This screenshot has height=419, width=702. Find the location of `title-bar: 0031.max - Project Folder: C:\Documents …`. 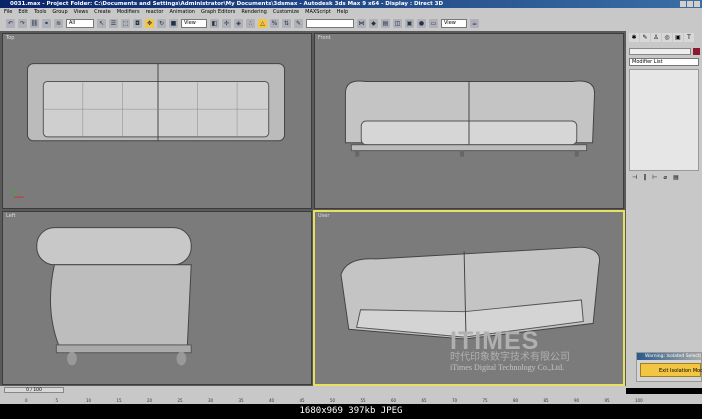

title-bar: 0031.max - Project Folder: C:\Documents … is located at coordinates (351, 4).